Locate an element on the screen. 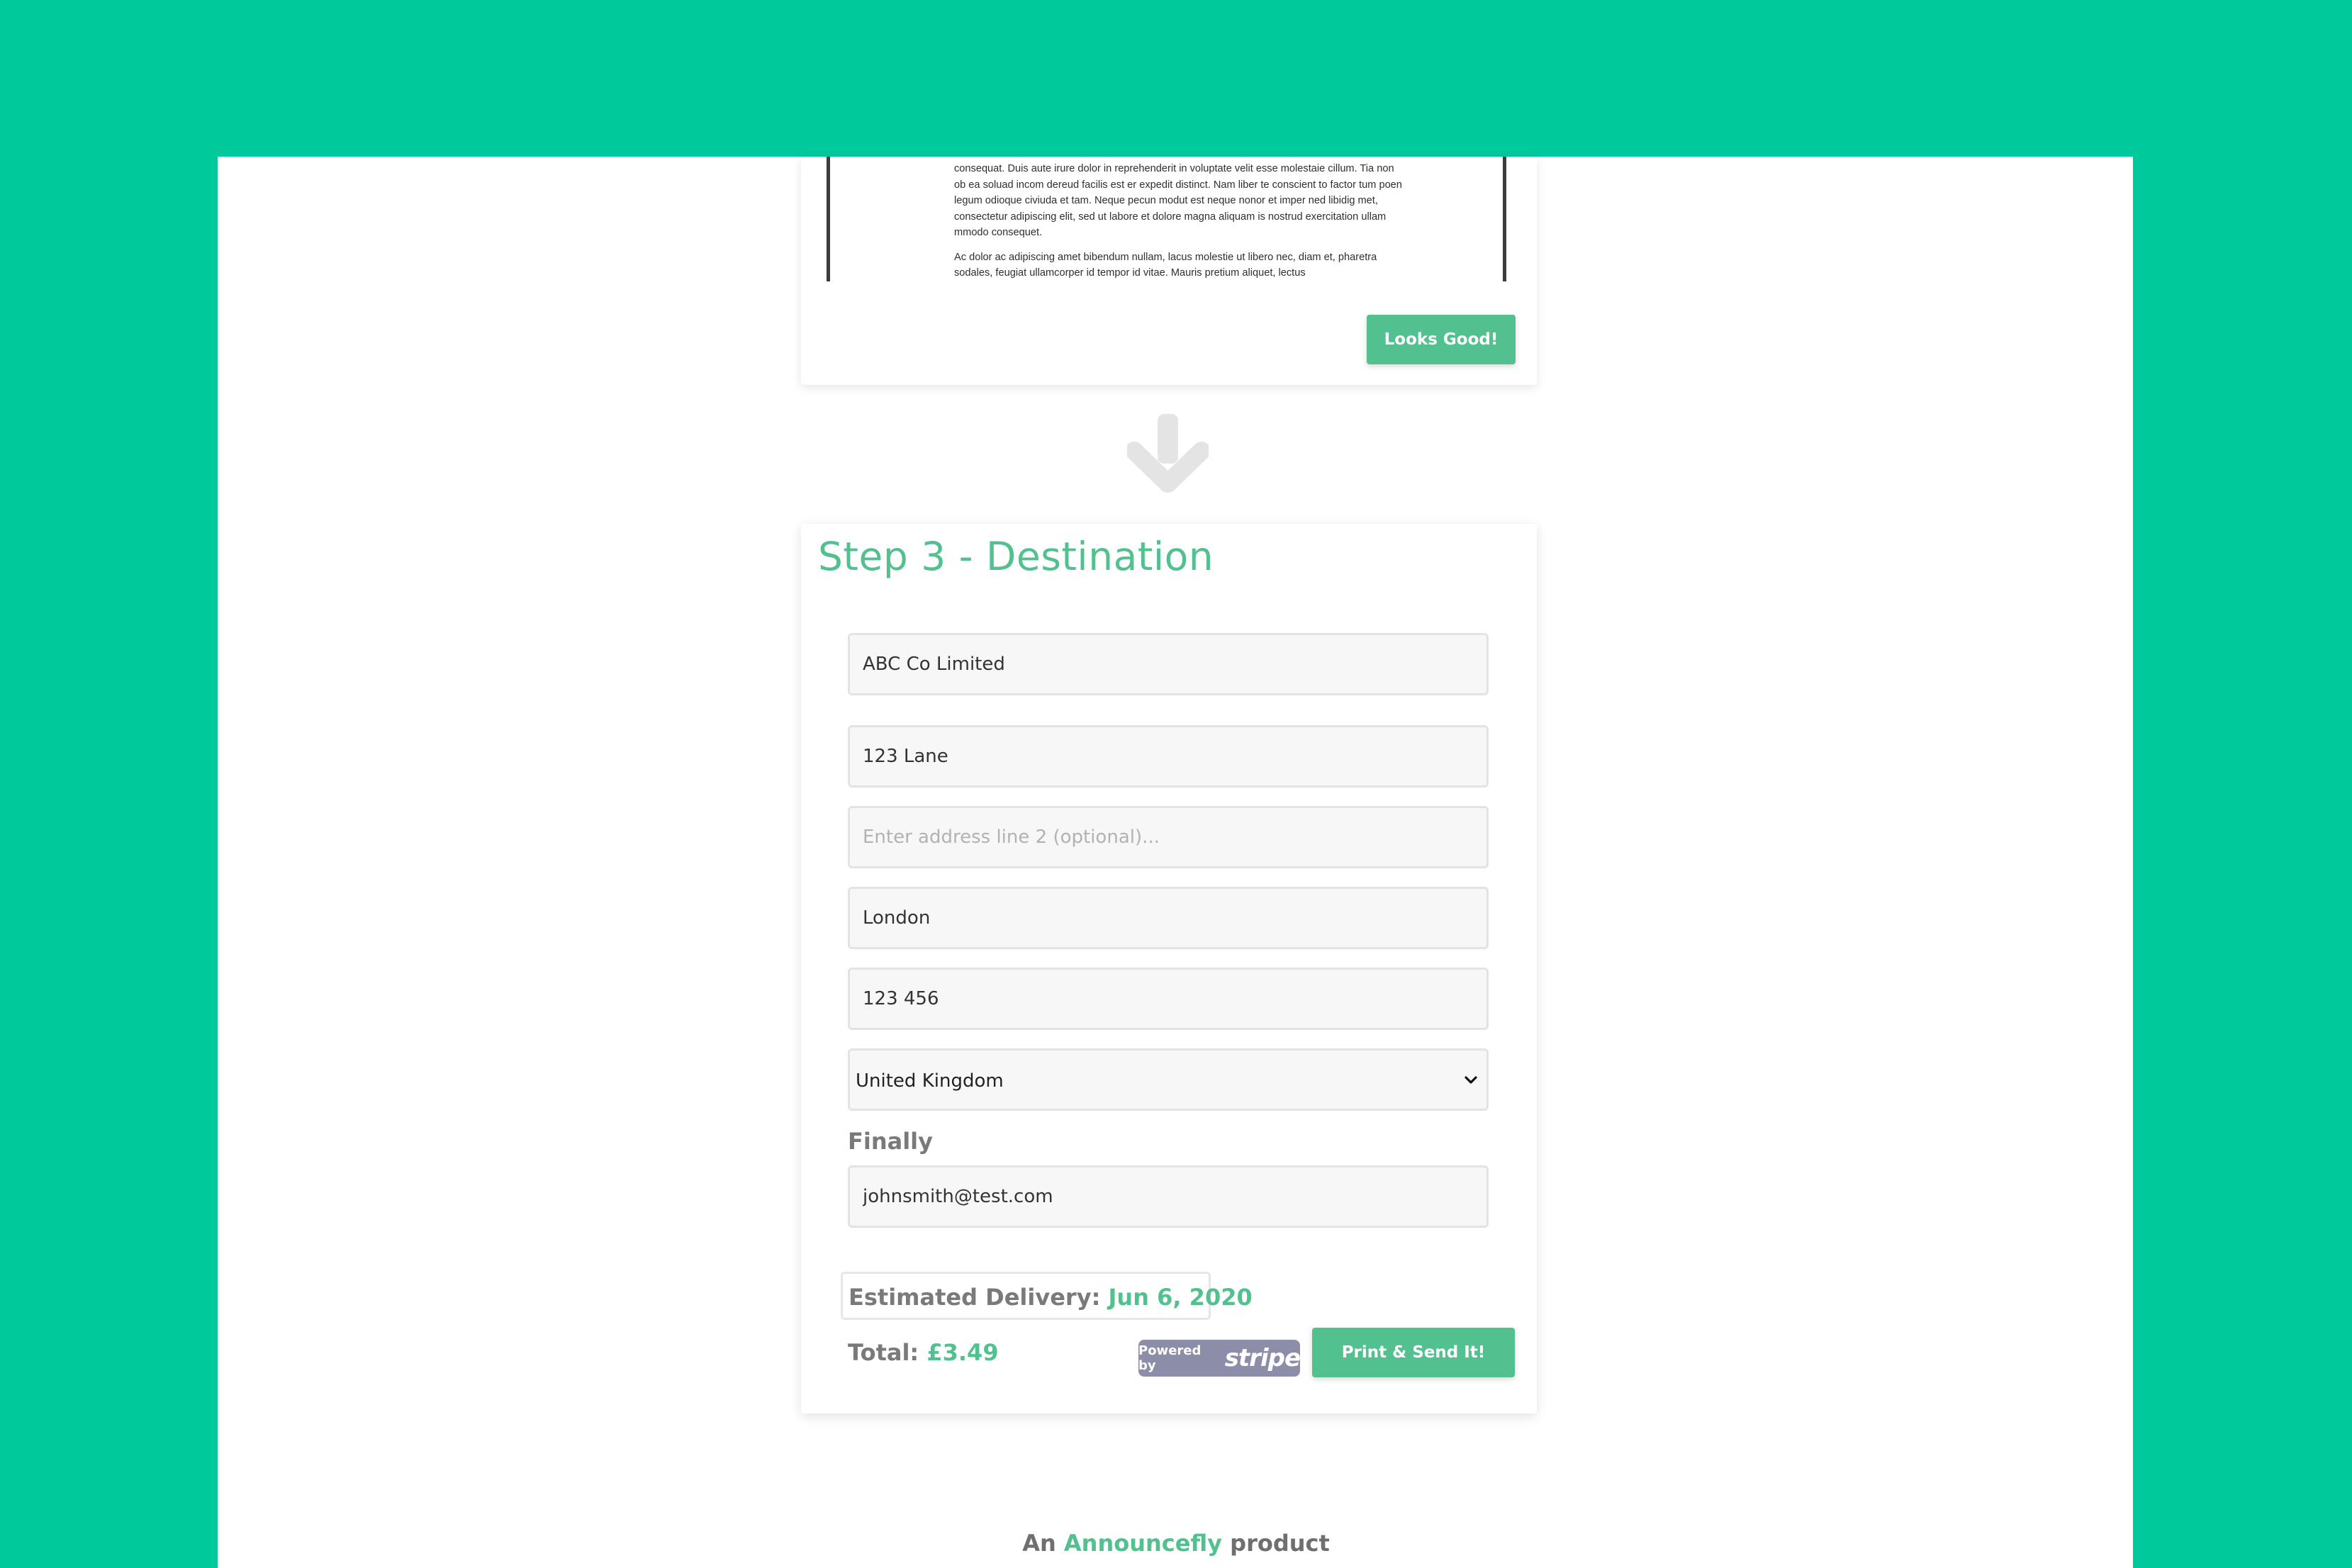 The width and height of the screenshot is (2352, 1568). footer-credit: An Announcefly product is located at coordinates (1176, 1543).